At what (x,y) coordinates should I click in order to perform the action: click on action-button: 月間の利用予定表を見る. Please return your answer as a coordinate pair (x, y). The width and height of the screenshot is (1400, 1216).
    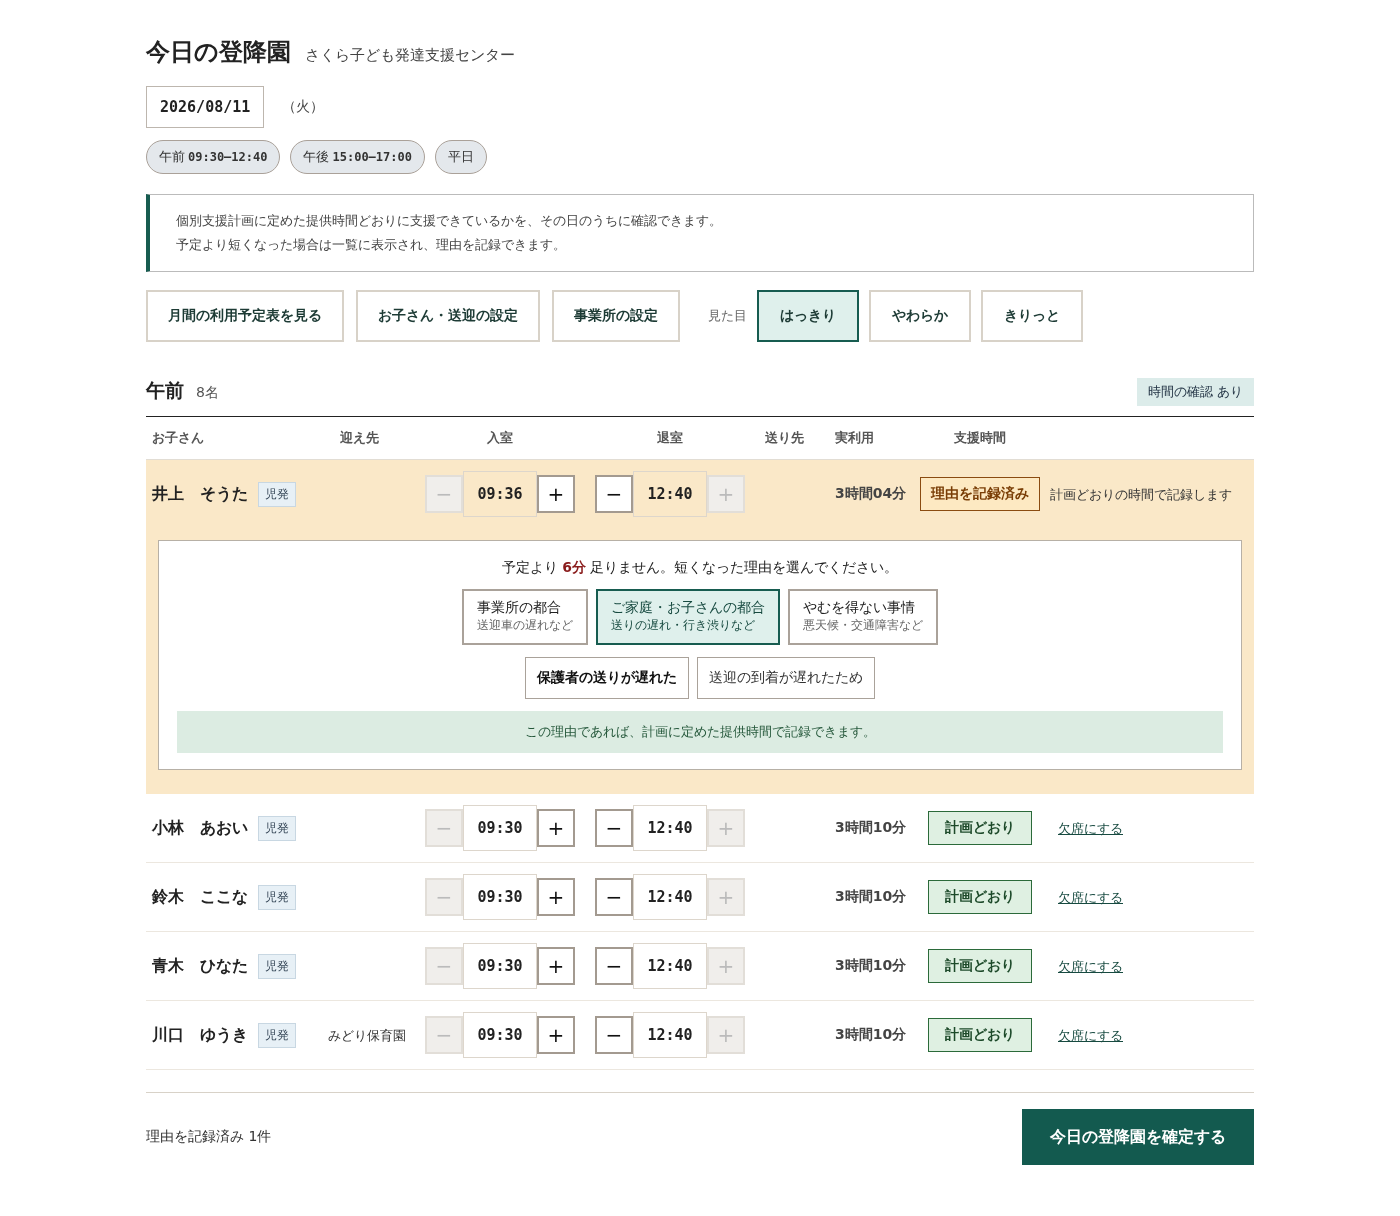
    Looking at the image, I should click on (245, 316).